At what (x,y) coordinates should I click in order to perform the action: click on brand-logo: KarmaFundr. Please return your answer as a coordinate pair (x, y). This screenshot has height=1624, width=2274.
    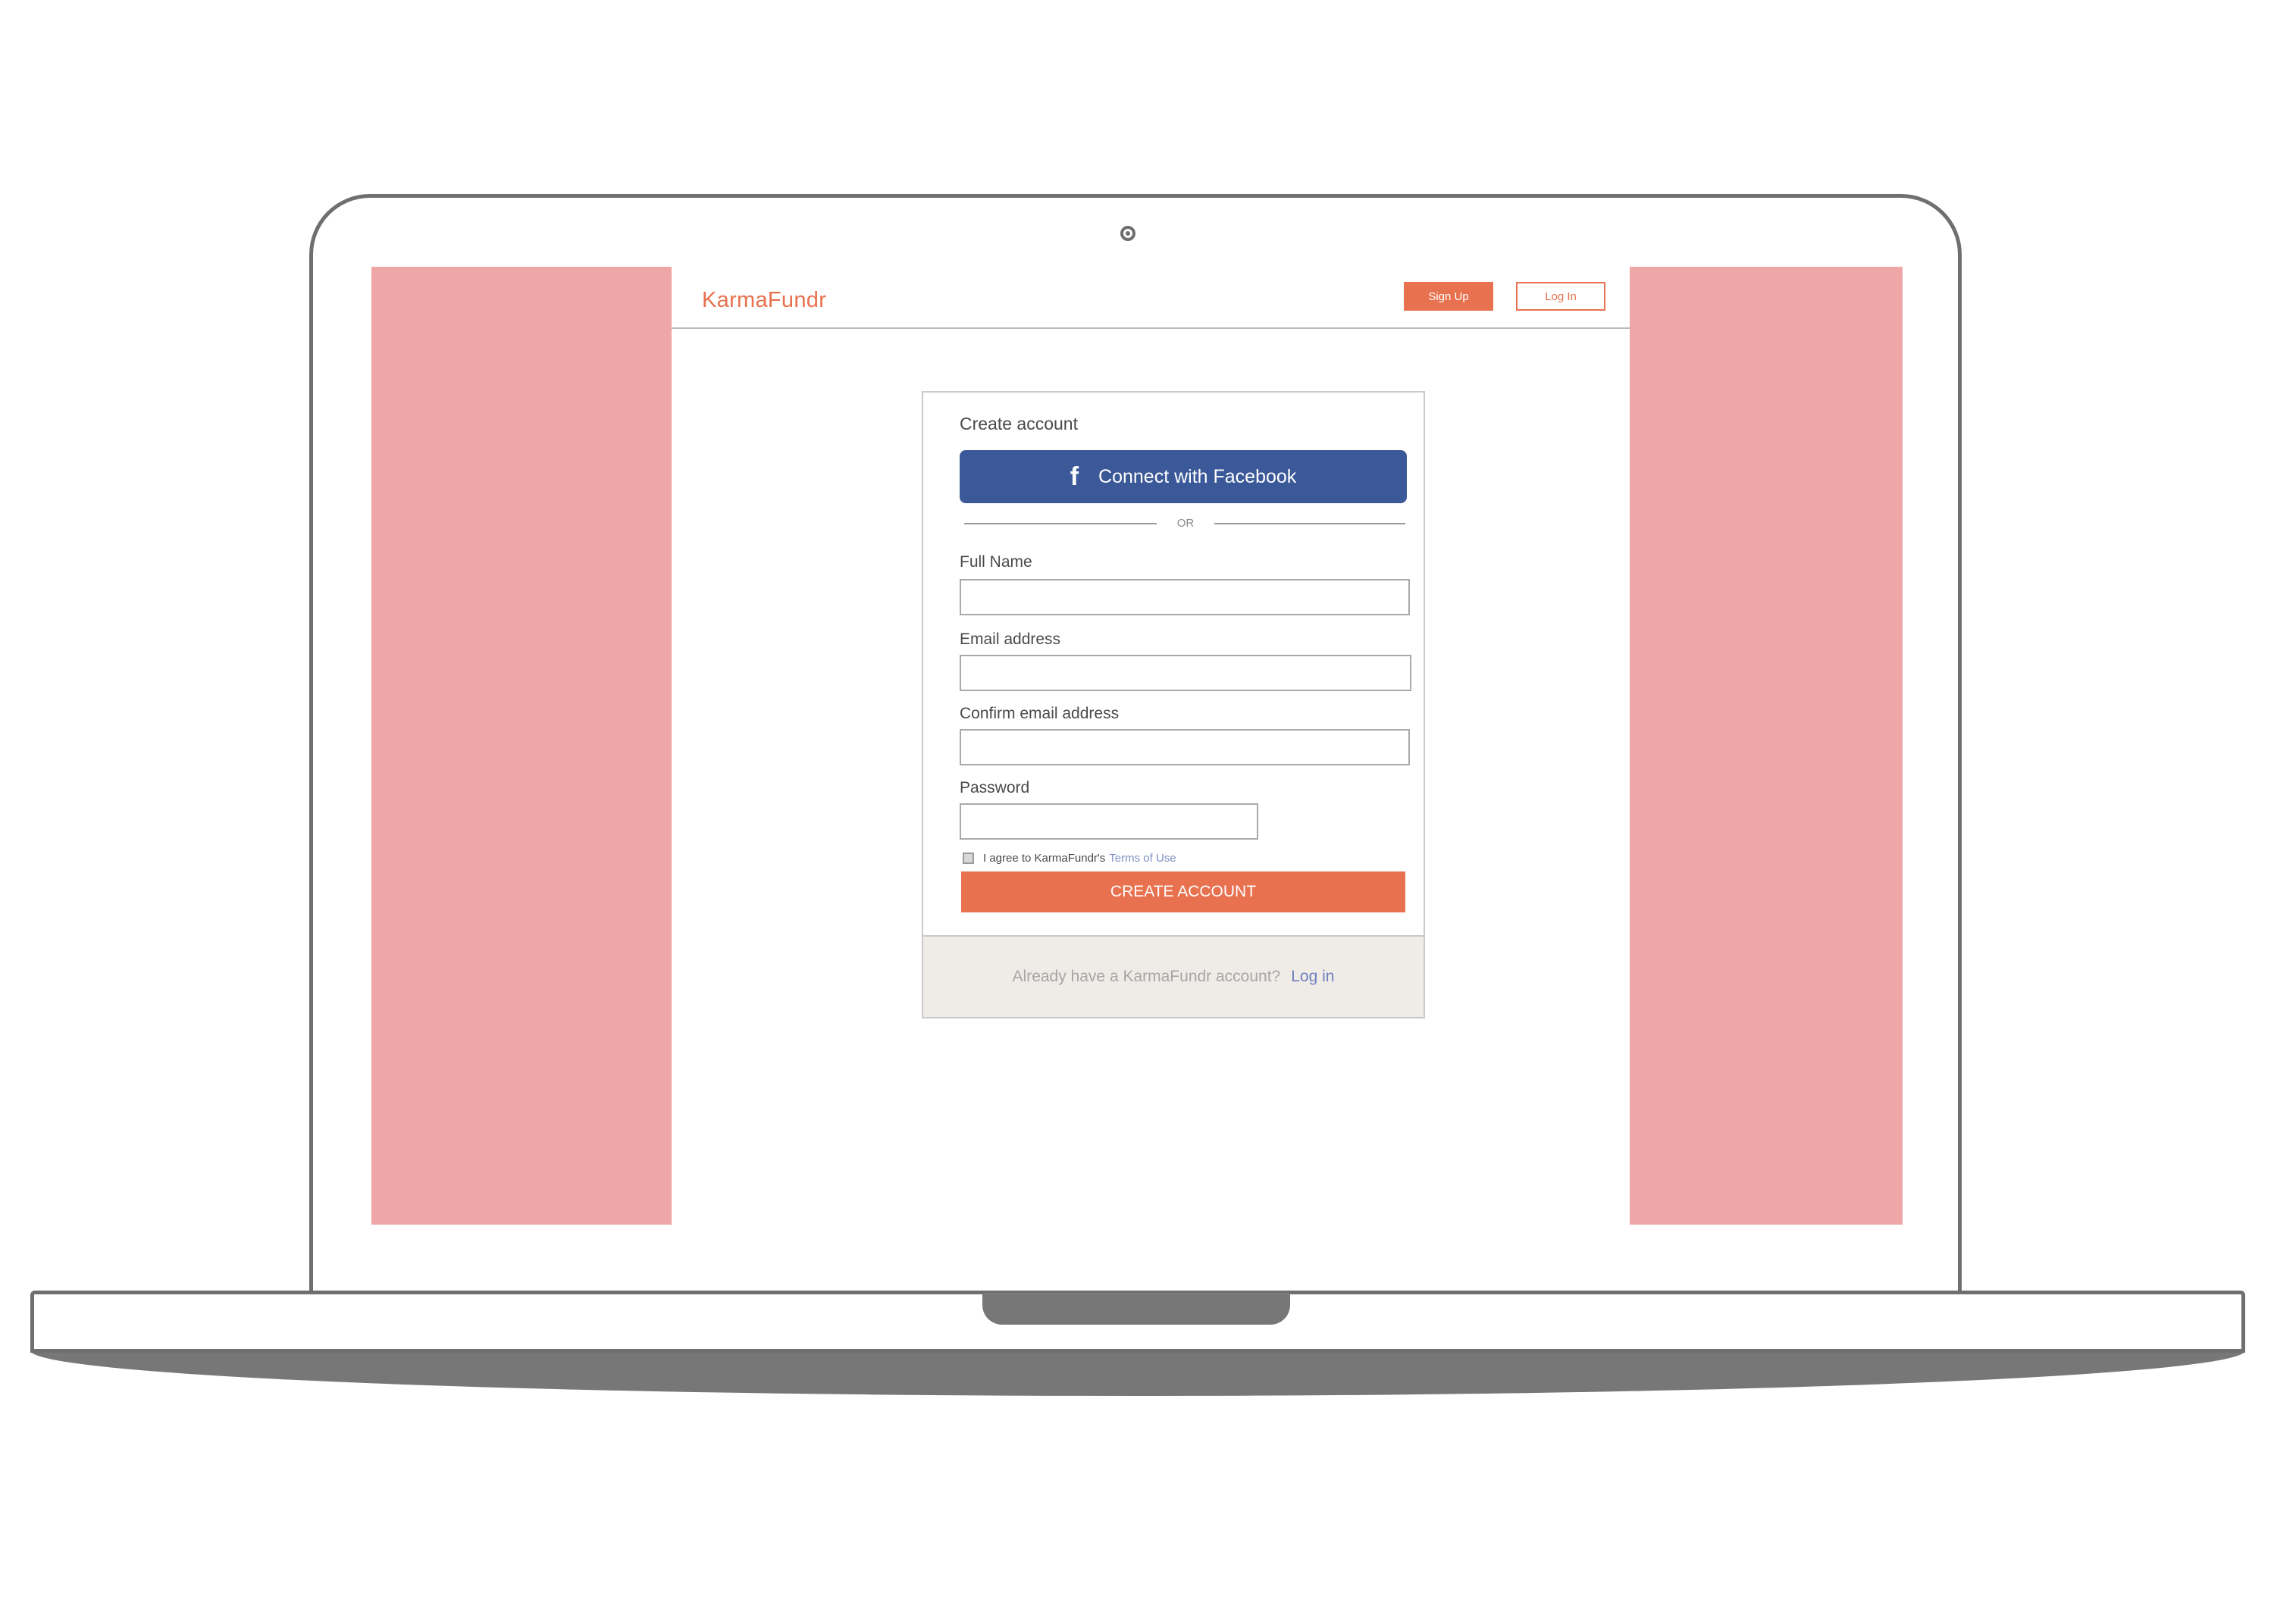
    Looking at the image, I should click on (764, 300).